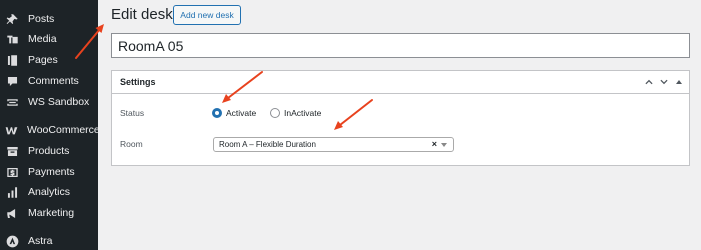 The height and width of the screenshot is (250, 701). Describe the element at coordinates (12, 213) in the screenshot. I see `megaphone-icon` at that location.